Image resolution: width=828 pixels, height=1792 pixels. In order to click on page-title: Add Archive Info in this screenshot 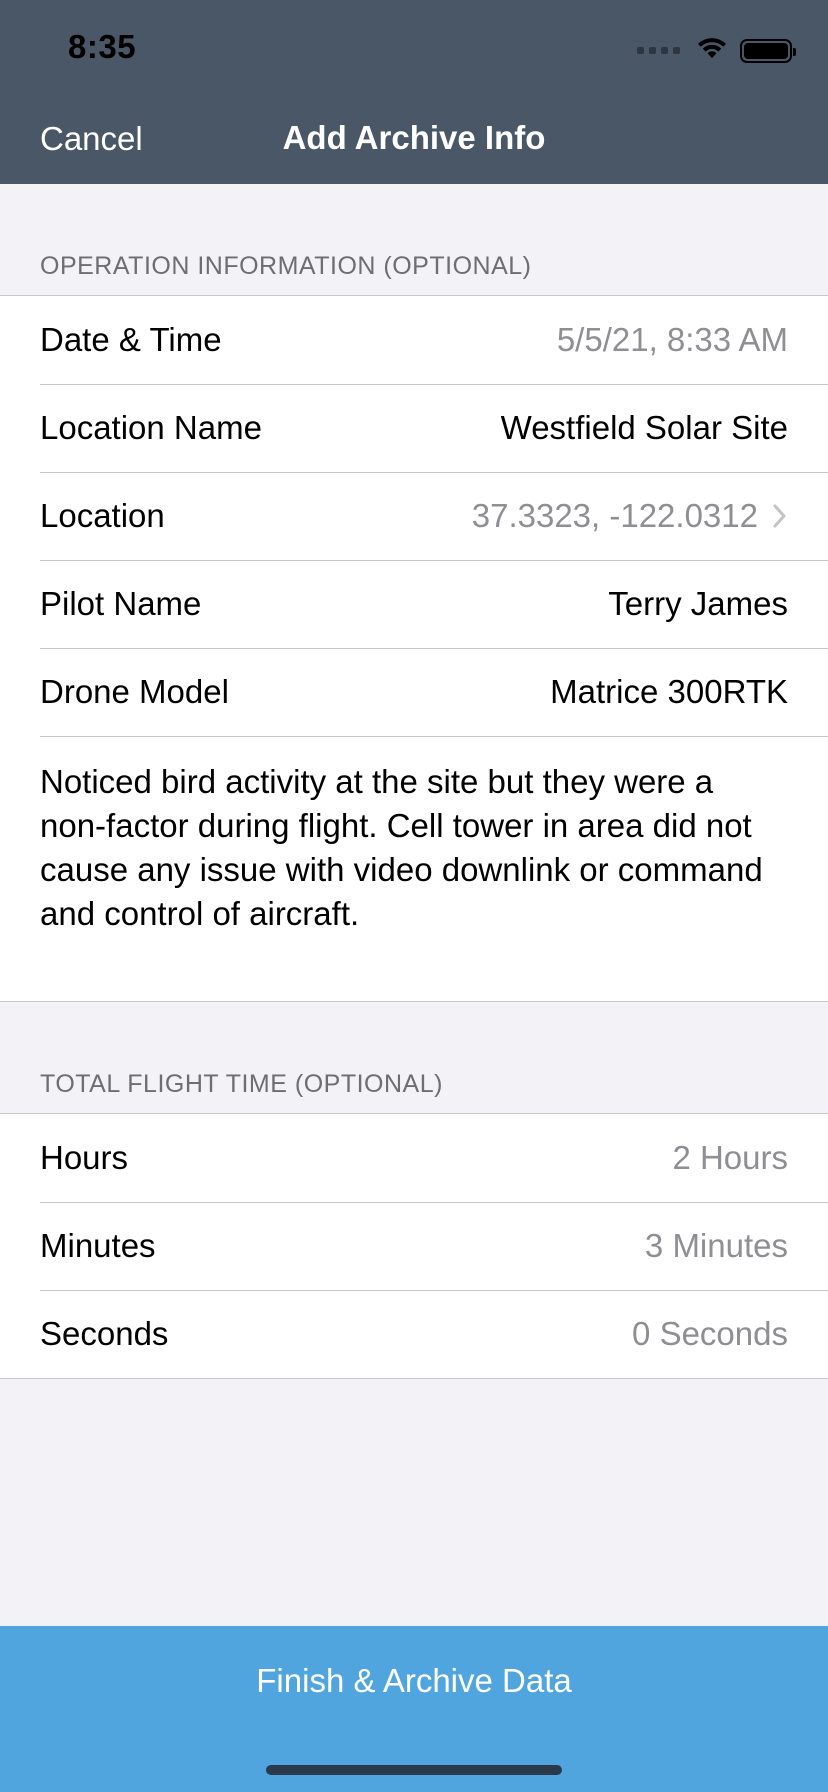, I will do `click(414, 137)`.